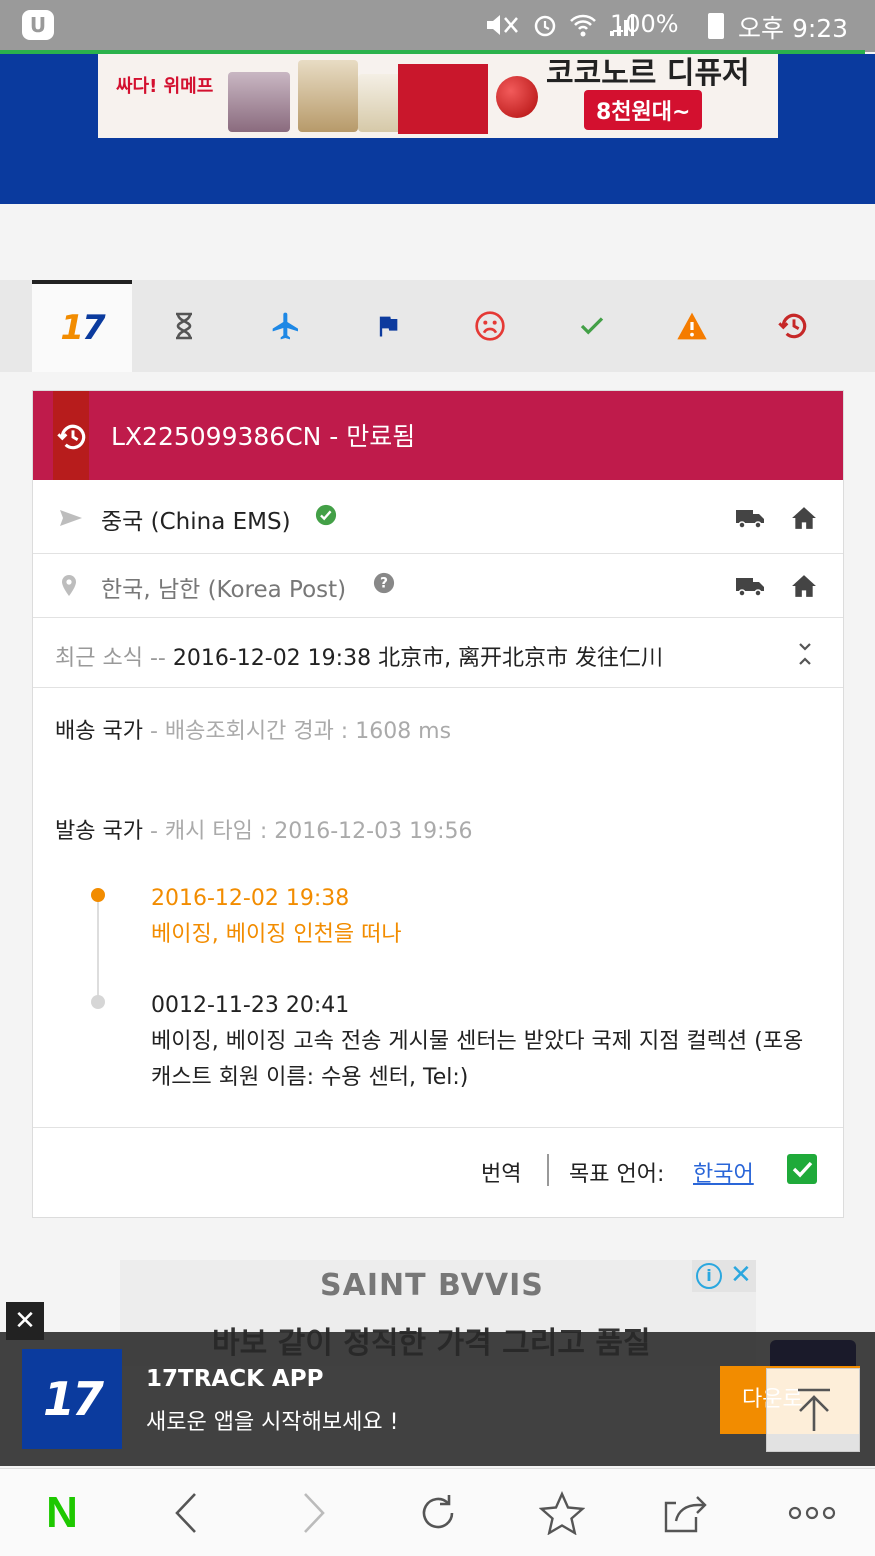  I want to click on divider, so click(548, 1170).